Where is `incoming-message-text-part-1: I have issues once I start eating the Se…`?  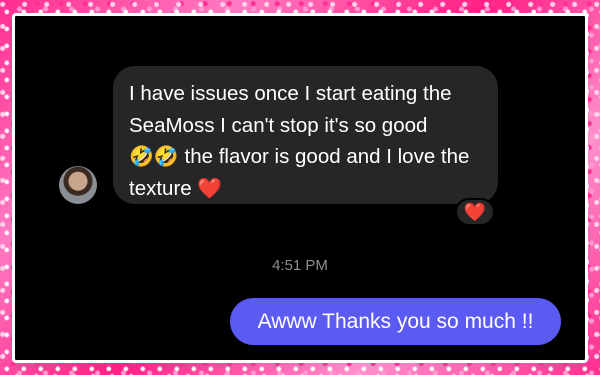 incoming-message-text-part-1: I have issues once I start eating the Se… is located at coordinates (290, 109).